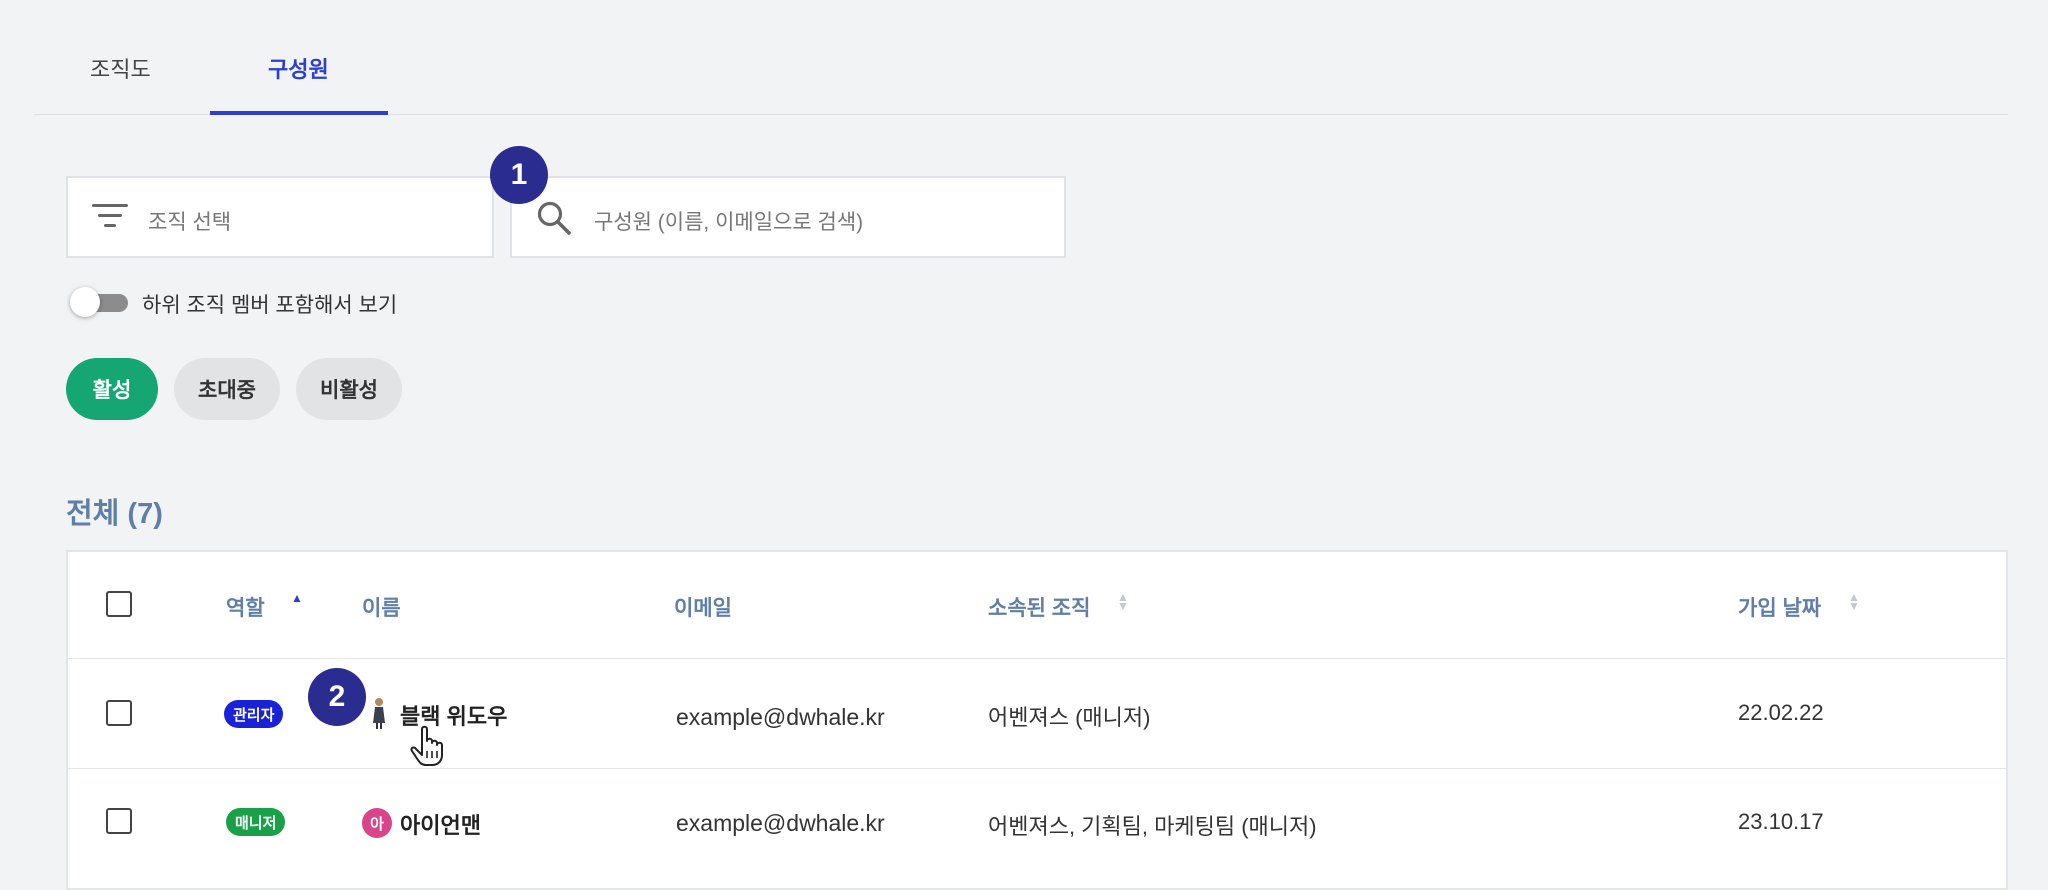 The image size is (2048, 890). Describe the element at coordinates (299, 113) in the screenshot. I see `active-tab-indicator` at that location.